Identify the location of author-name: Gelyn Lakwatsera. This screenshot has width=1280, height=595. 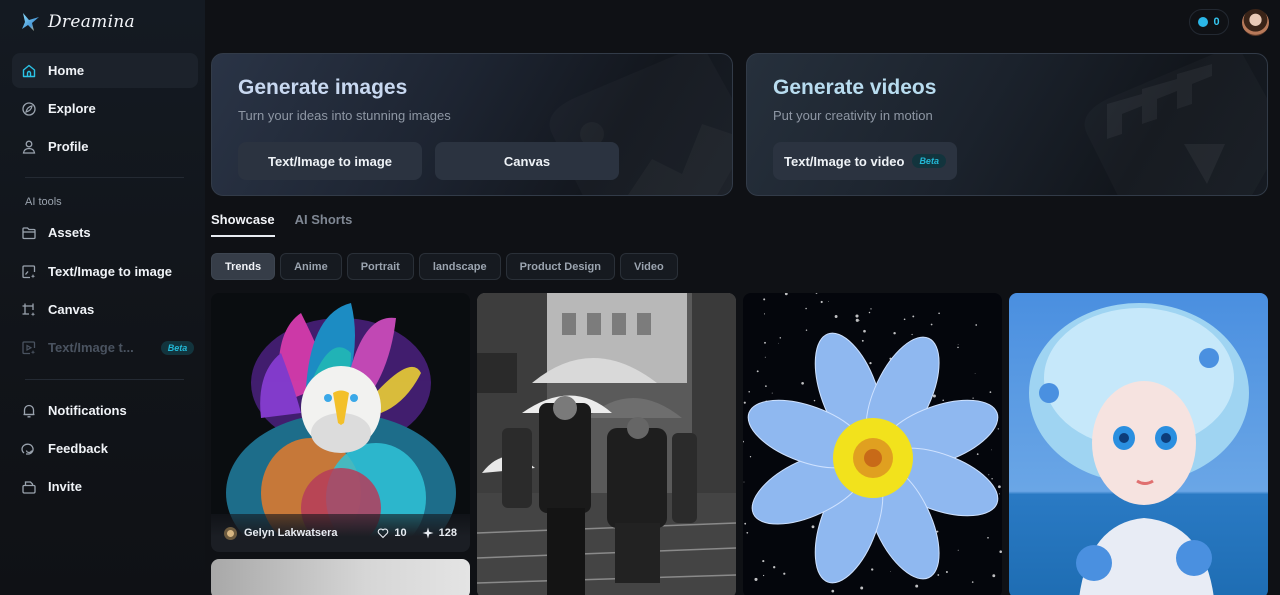
(291, 533).